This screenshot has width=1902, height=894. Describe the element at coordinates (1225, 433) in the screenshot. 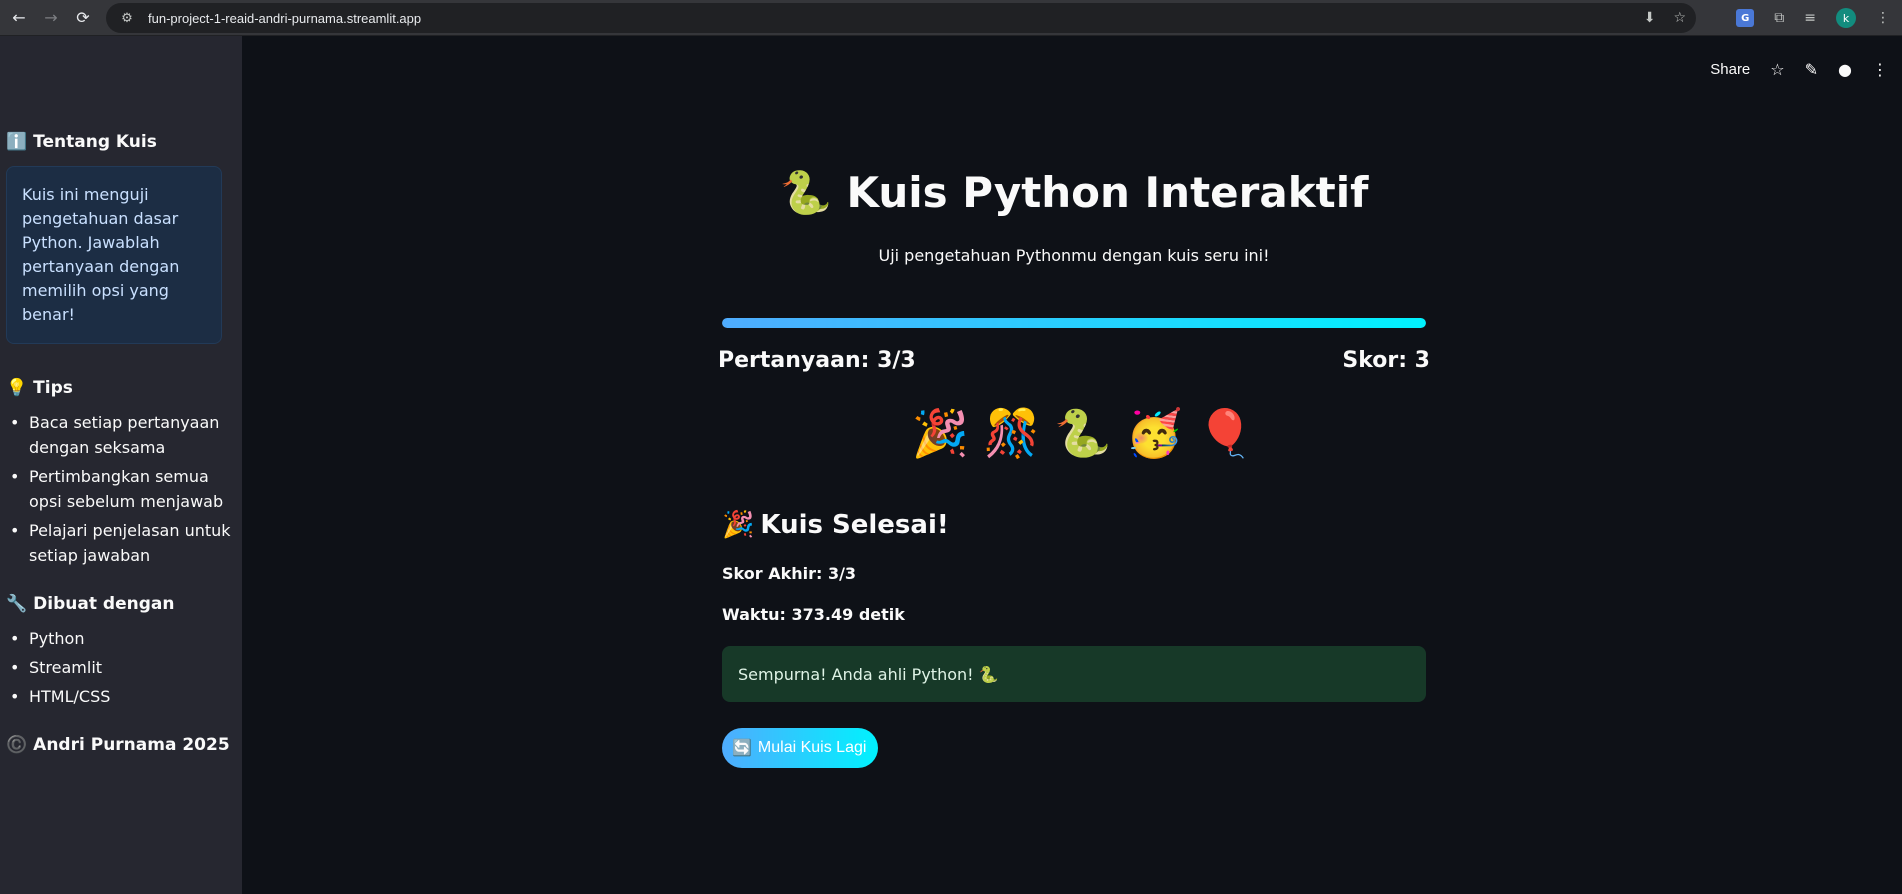

I see `balloon-icon: 🎈` at that location.